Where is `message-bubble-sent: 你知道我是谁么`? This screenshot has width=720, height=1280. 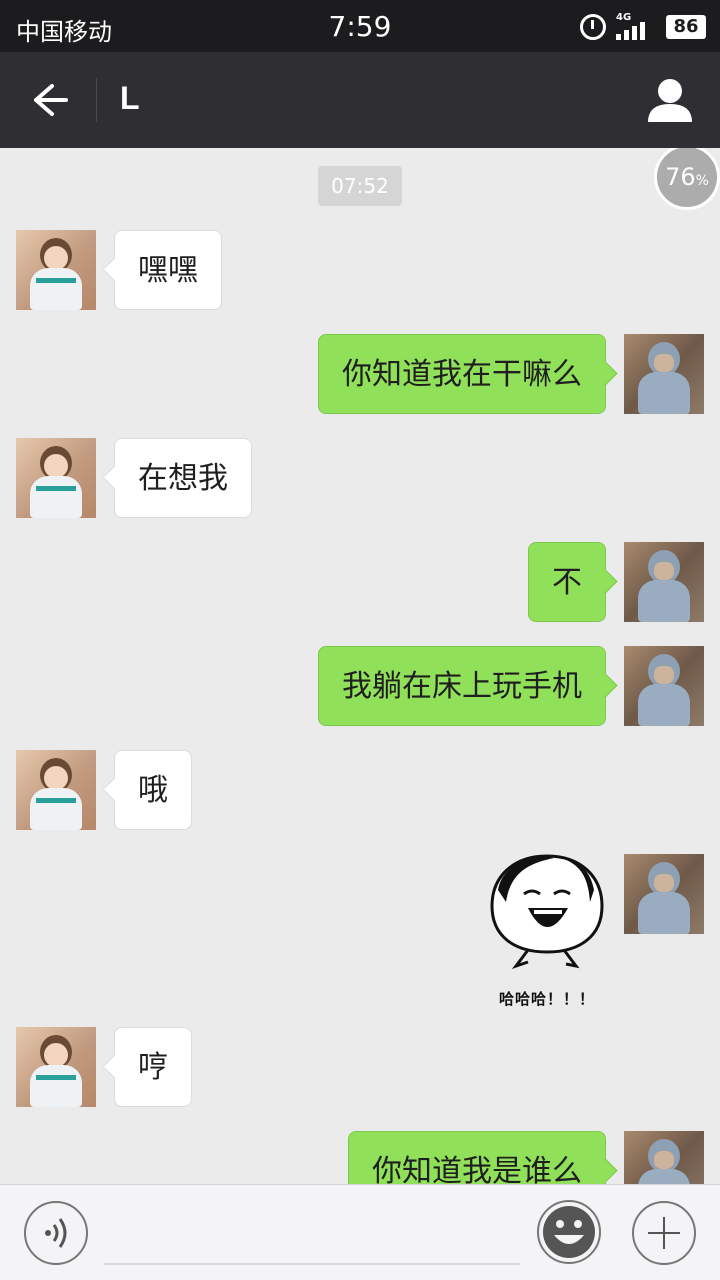
message-bubble-sent: 你知道我是谁么 is located at coordinates (477, 1157).